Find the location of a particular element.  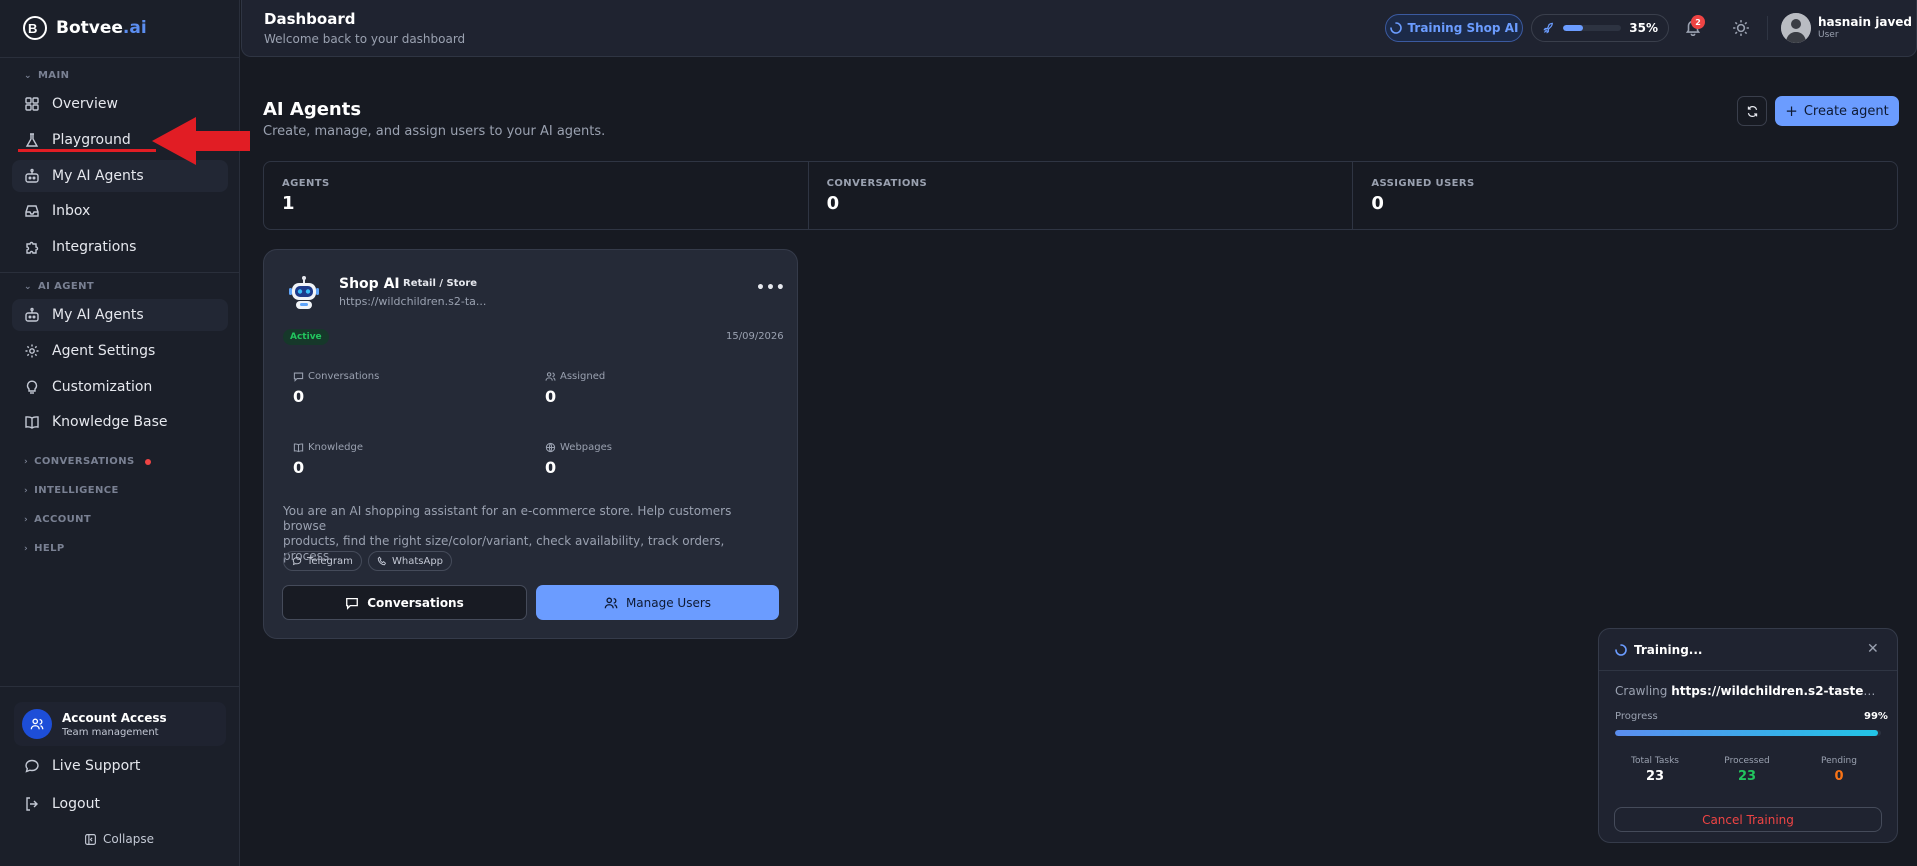

stat-processed: Processed 23 is located at coordinates (1747, 770).